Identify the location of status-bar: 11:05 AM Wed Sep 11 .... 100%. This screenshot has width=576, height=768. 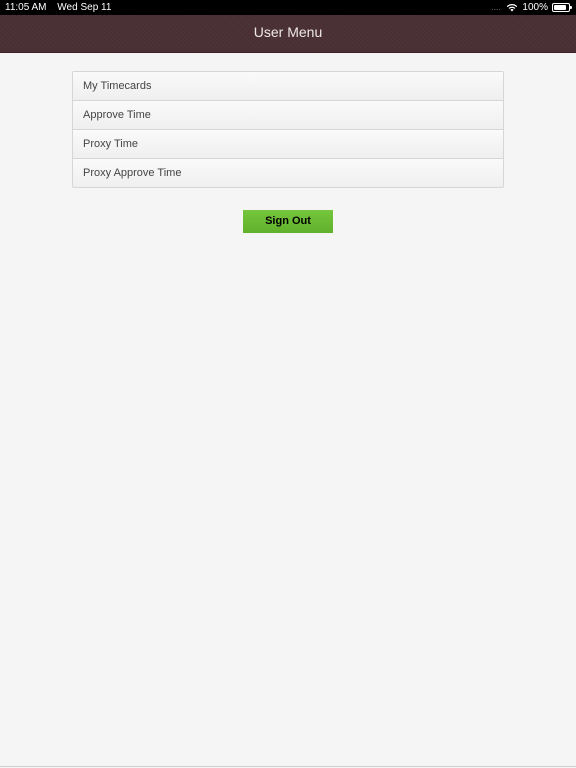
(288, 7).